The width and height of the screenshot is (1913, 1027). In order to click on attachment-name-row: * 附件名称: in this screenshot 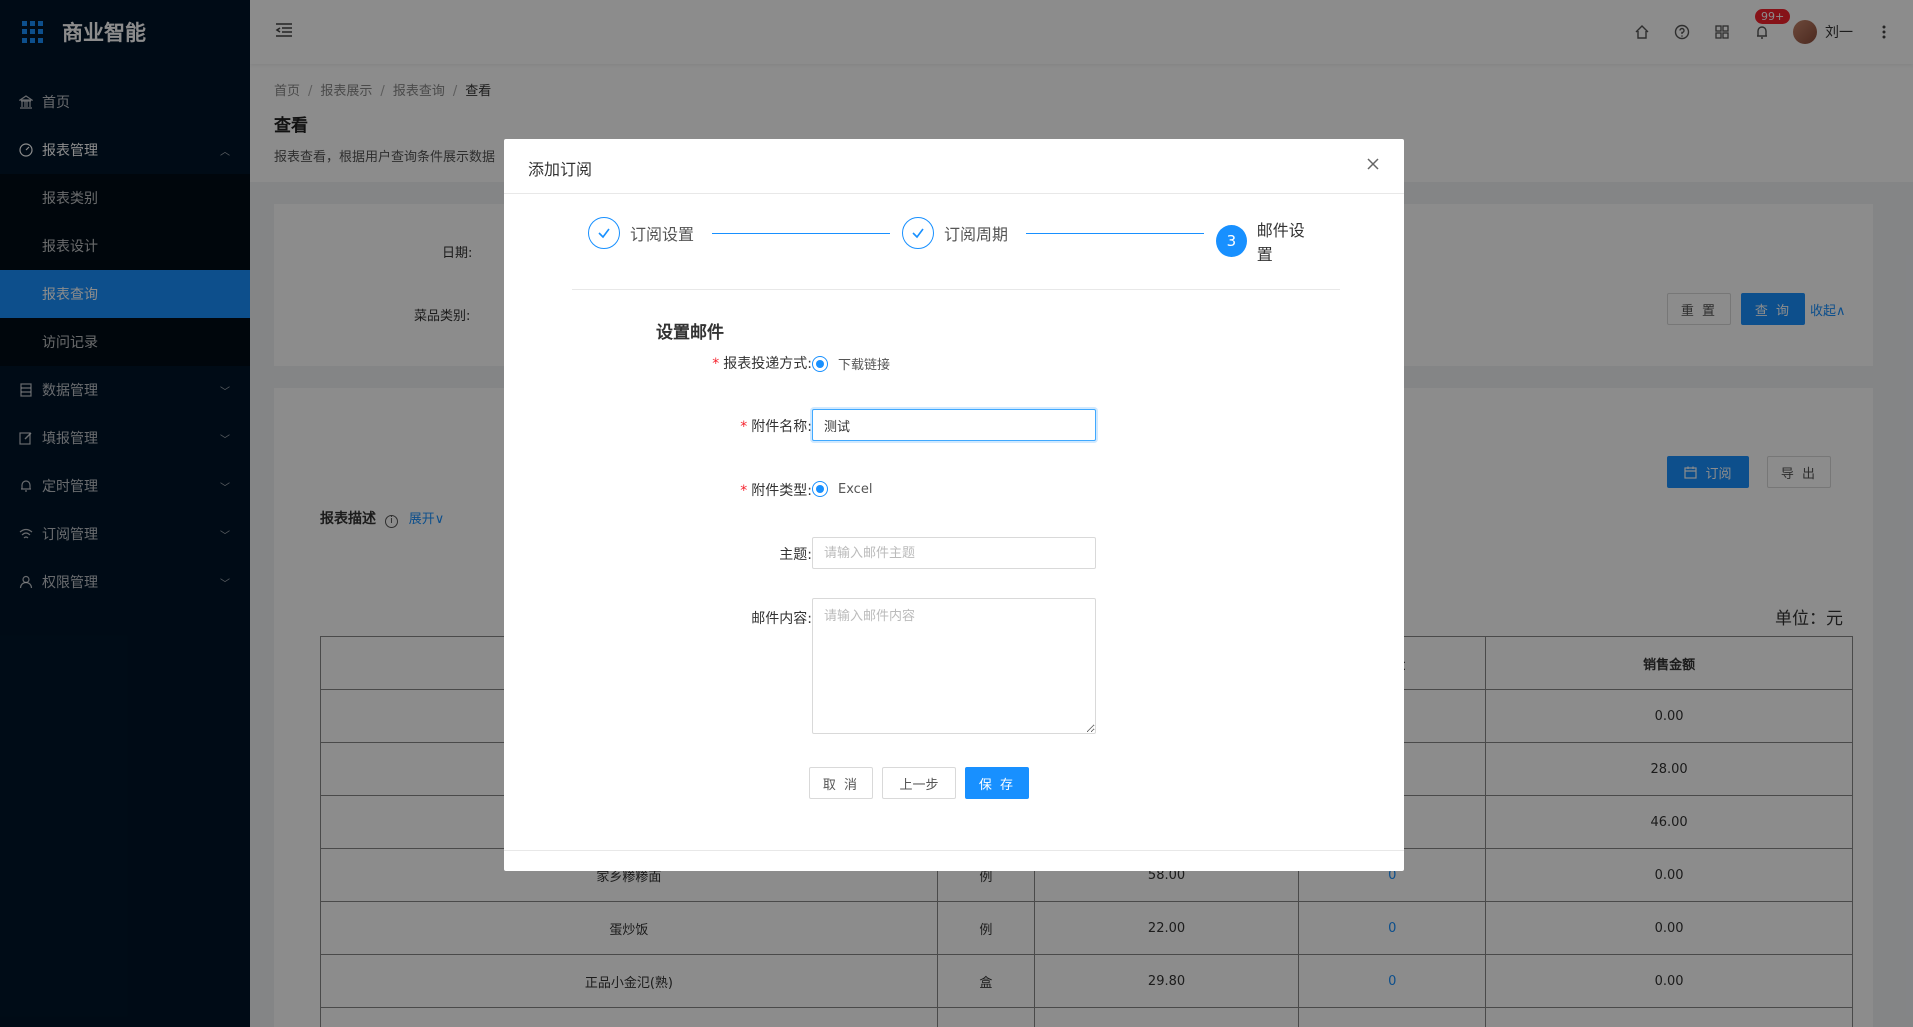, I will do `click(954, 425)`.